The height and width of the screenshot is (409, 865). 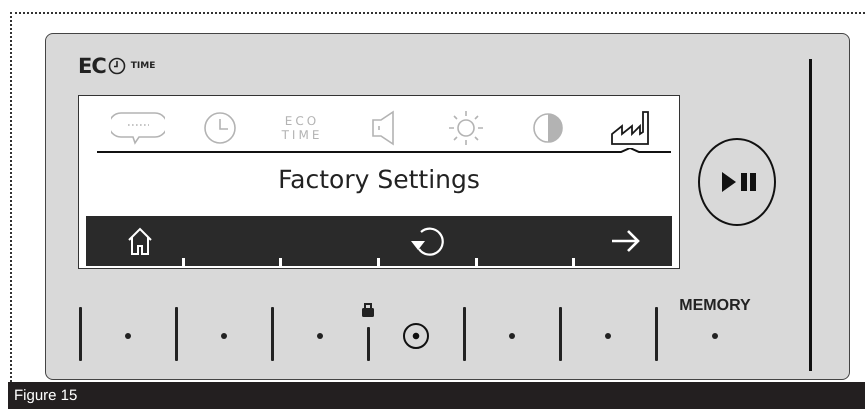 What do you see at coordinates (92, 66) in the screenshot?
I see `logo-text: EC` at bounding box center [92, 66].